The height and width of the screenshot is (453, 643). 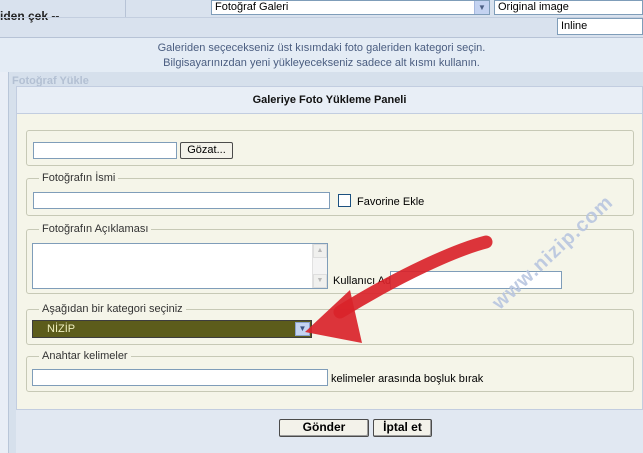 I want to click on annotation-arrow-shaft, so click(x=413, y=277).